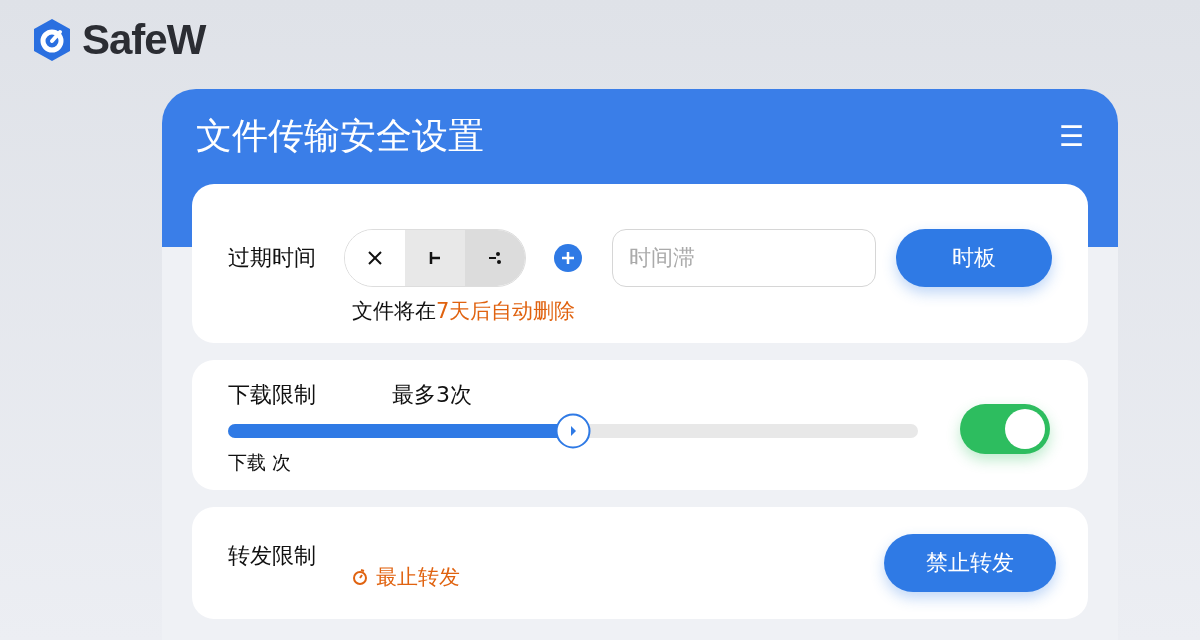  What do you see at coordinates (375, 258) in the screenshot?
I see `cross-icon` at bounding box center [375, 258].